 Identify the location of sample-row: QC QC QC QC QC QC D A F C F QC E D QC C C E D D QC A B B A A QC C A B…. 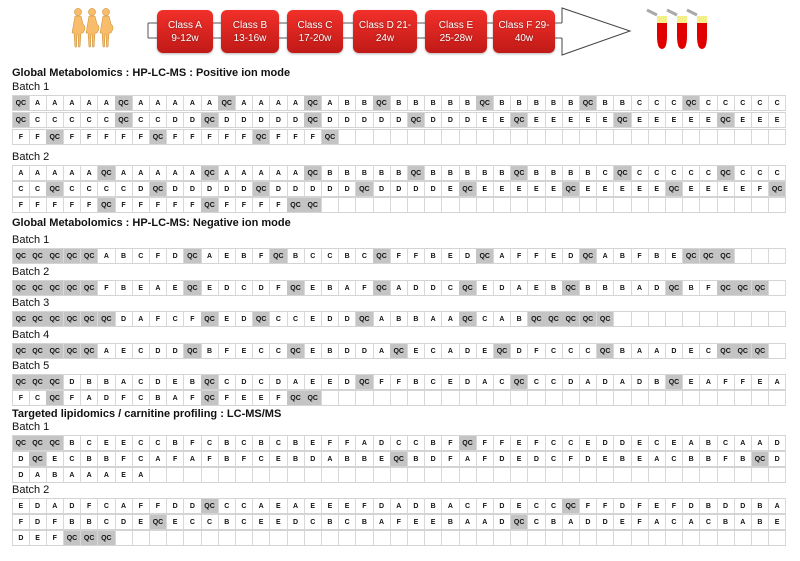
(399, 319).